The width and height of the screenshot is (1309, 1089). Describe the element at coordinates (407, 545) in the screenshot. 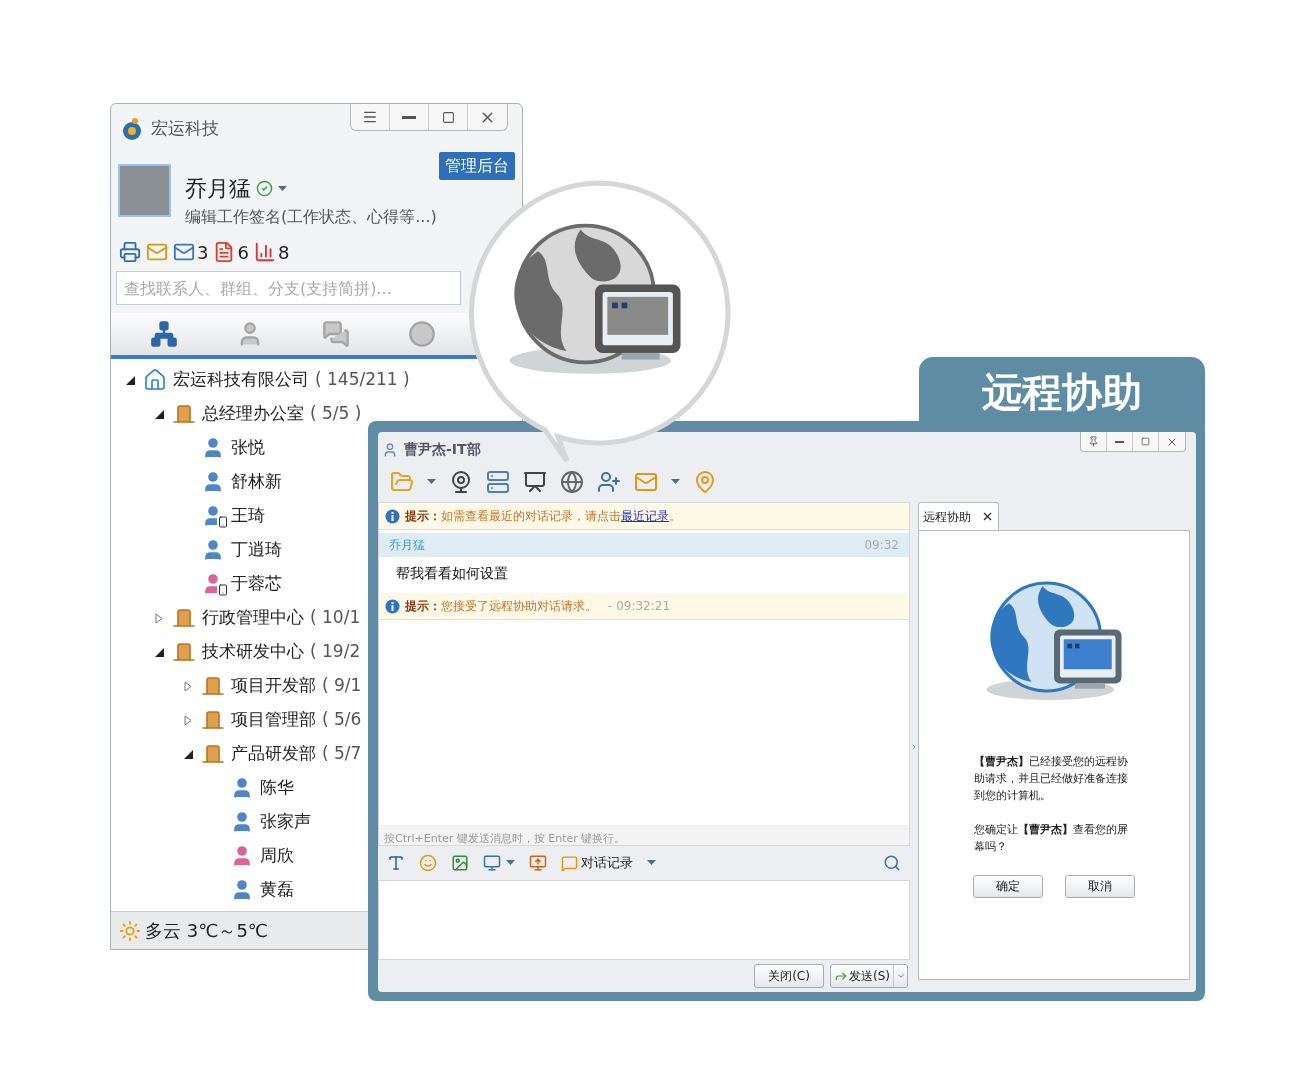

I see `sender-name: 乔月猛` at that location.